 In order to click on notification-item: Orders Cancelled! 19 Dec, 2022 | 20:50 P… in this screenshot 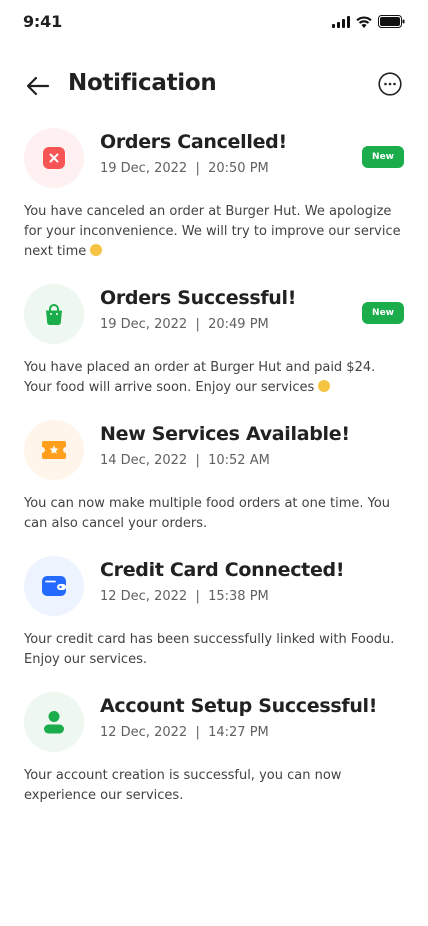, I will do `click(214, 195)`.